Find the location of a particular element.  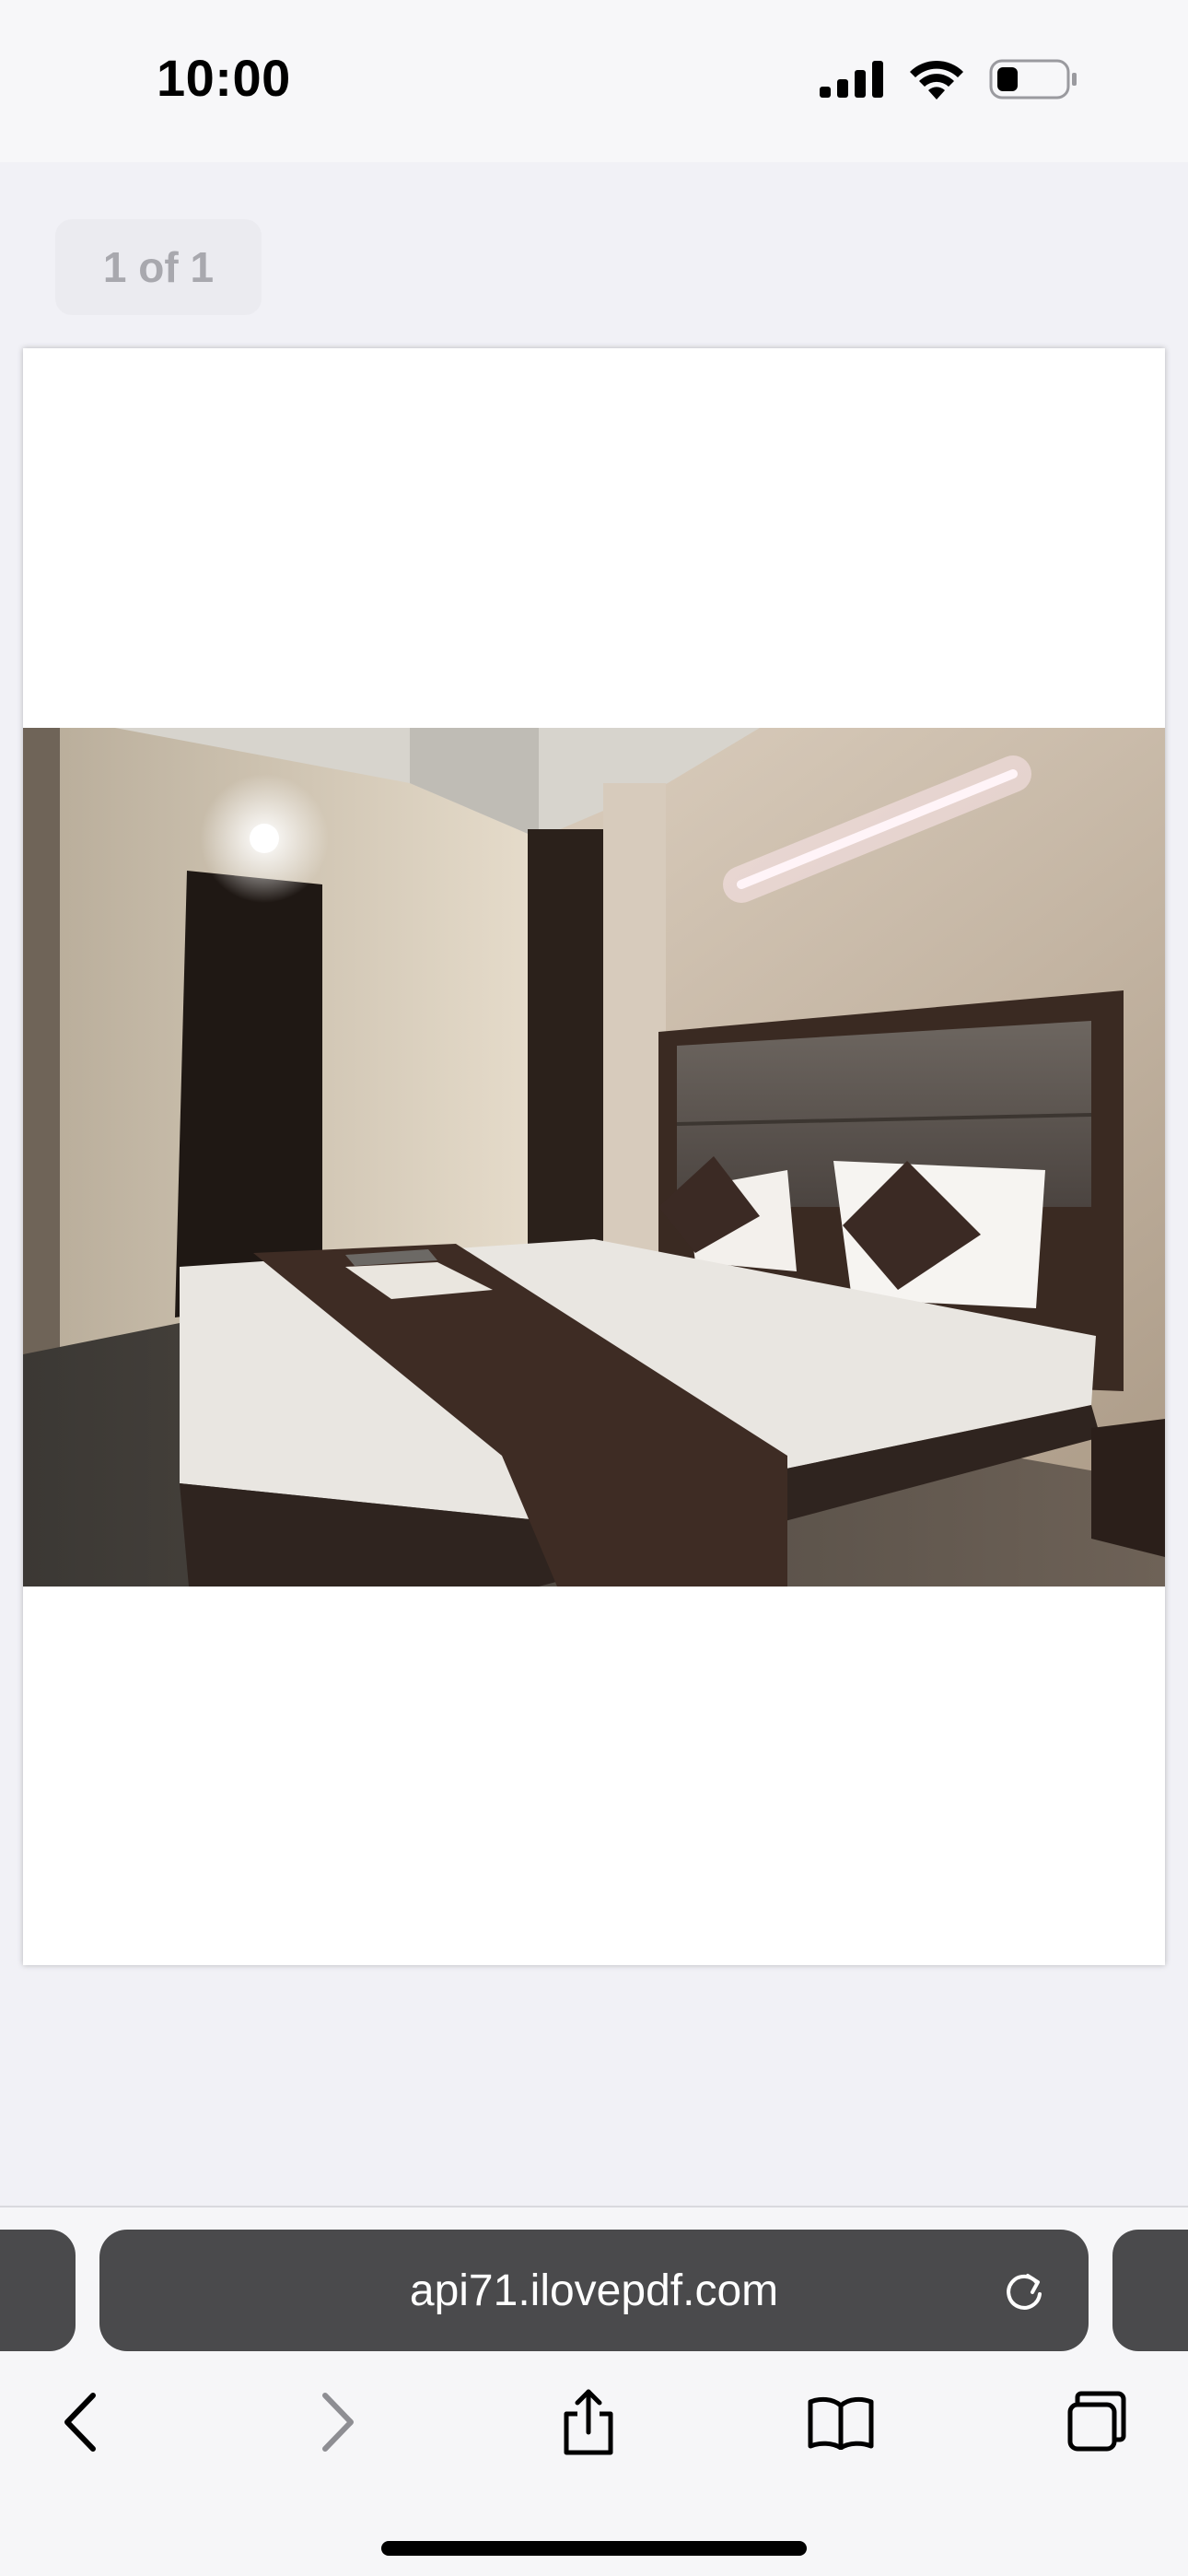

battery-icon is located at coordinates (1033, 79).